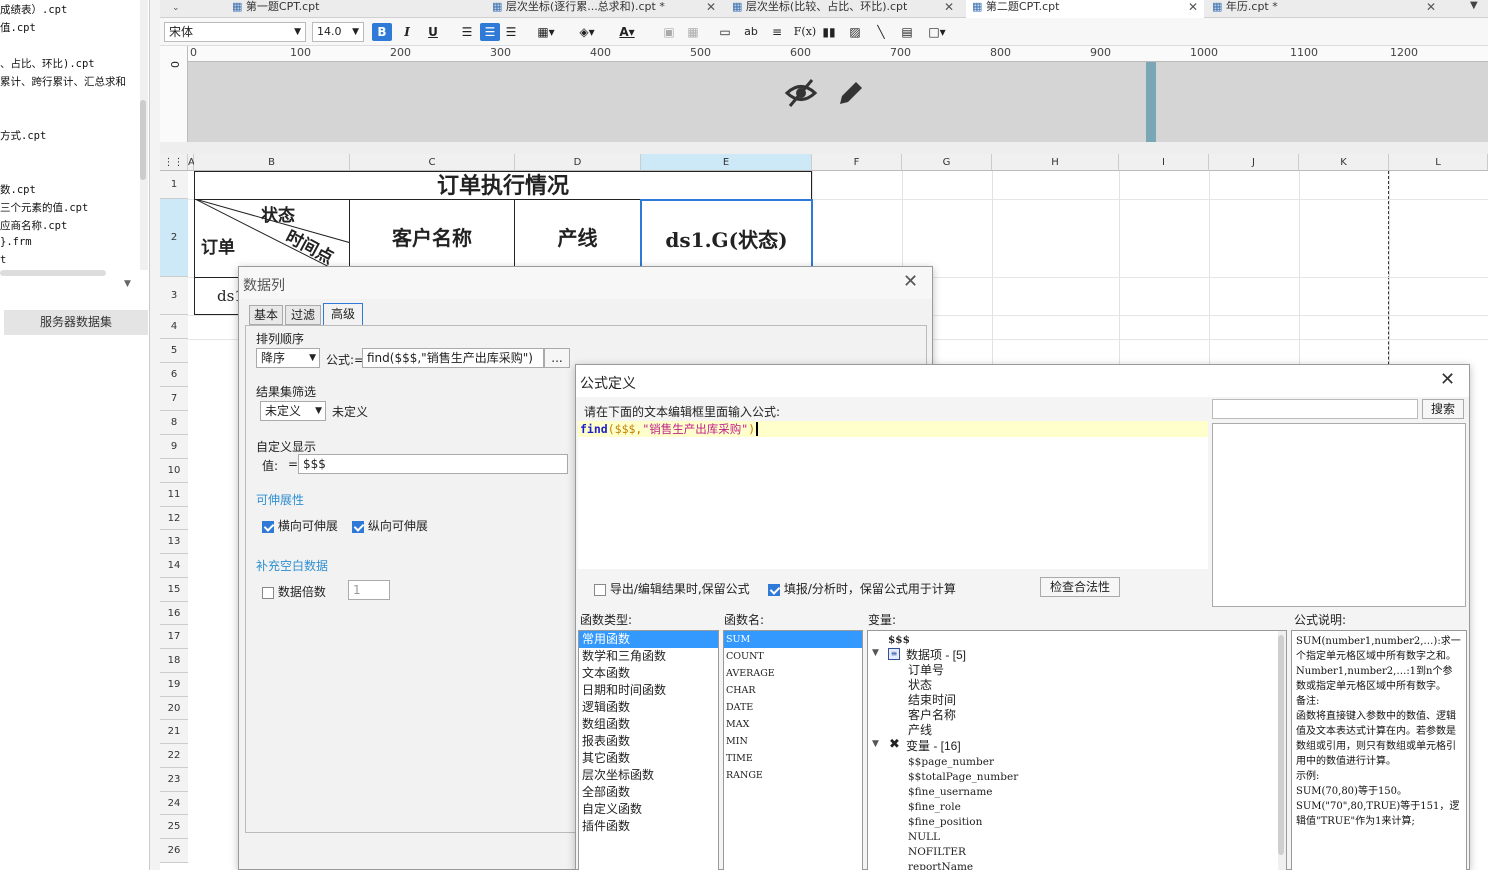 The height and width of the screenshot is (870, 1488). I want to click on row-header: 11, so click(174, 495).